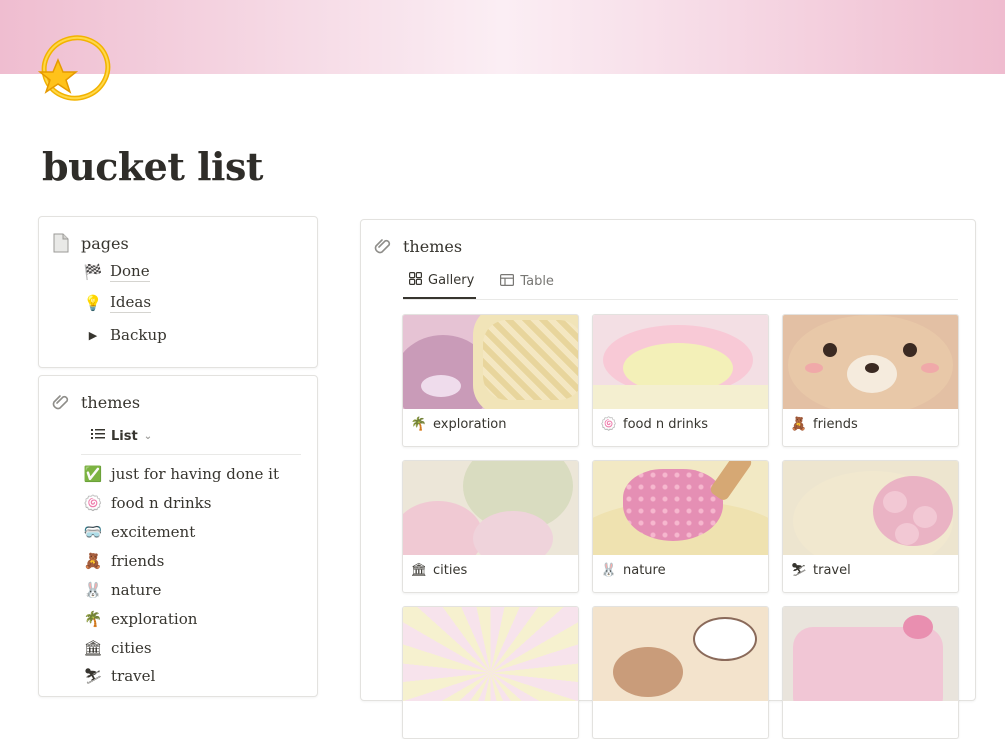 This screenshot has width=1005, height=739. What do you see at coordinates (537, 281) in the screenshot?
I see `tab-table-label: Table` at bounding box center [537, 281].